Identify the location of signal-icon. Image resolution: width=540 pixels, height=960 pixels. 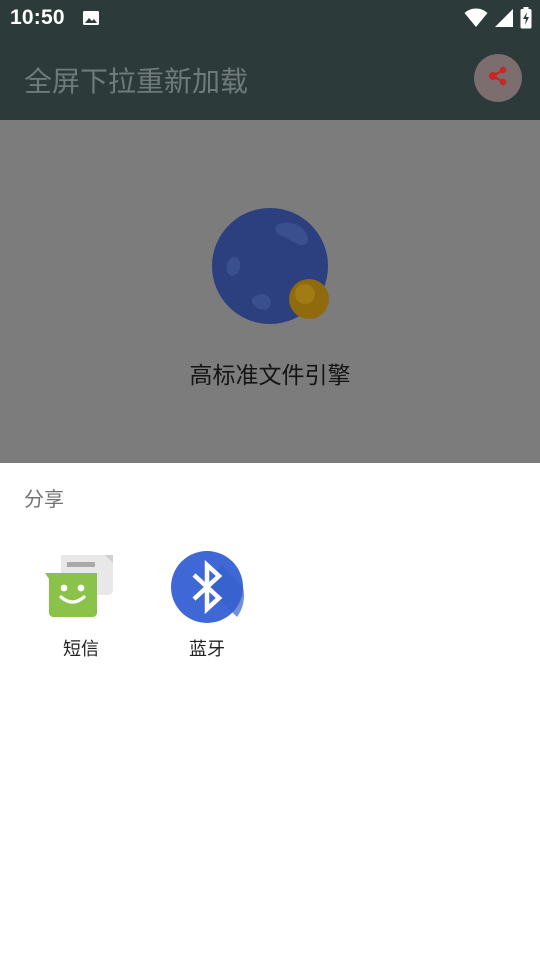
(504, 20).